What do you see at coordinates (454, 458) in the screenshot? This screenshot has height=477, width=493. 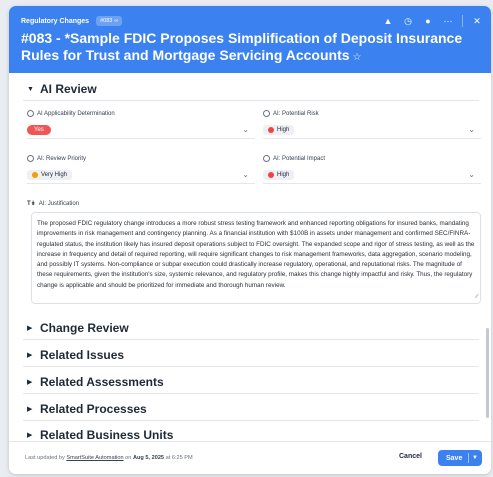 I see `save-label: Save` at bounding box center [454, 458].